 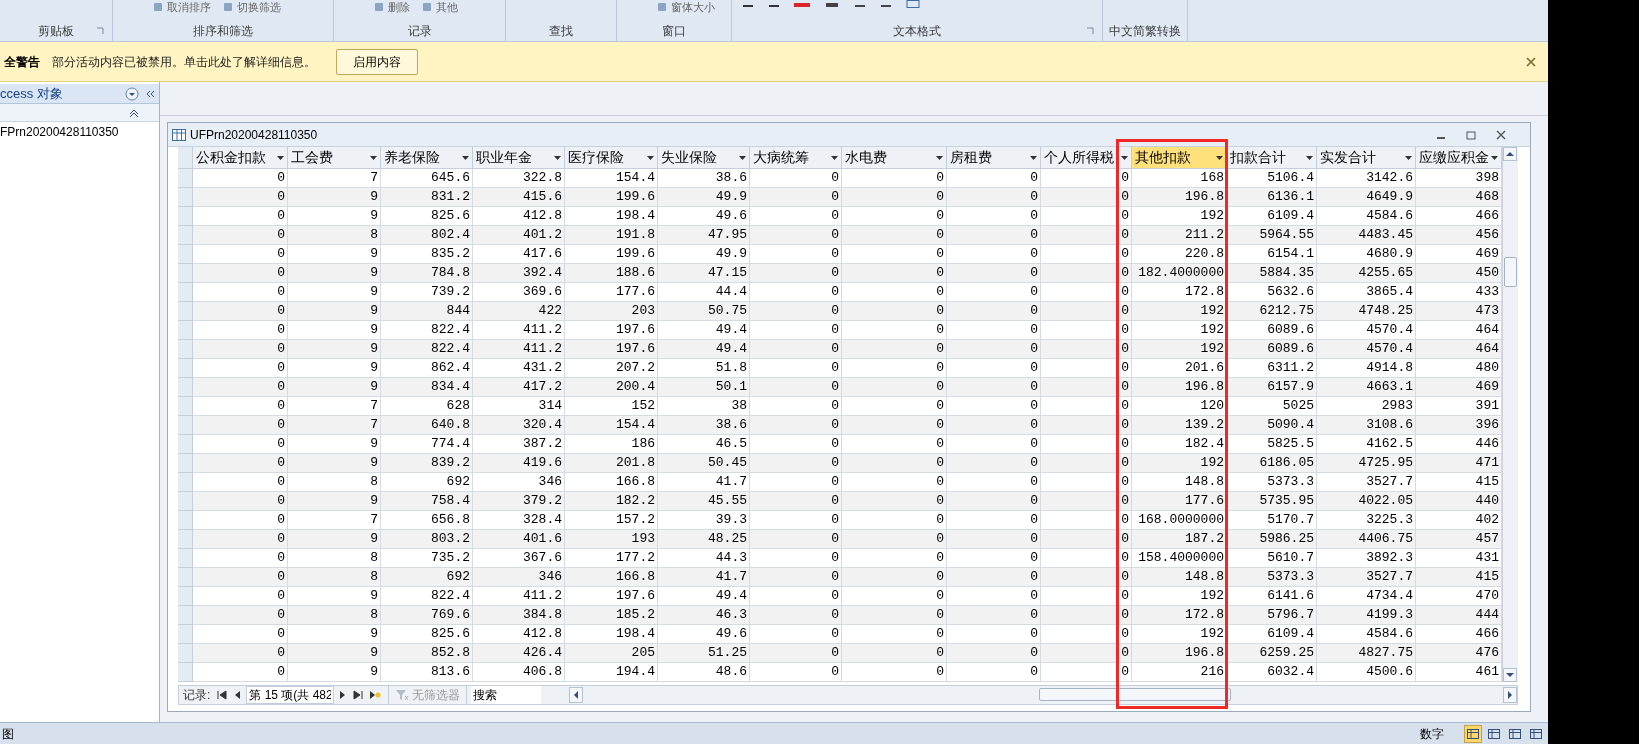 I want to click on restore-icon, so click(x=1471, y=134).